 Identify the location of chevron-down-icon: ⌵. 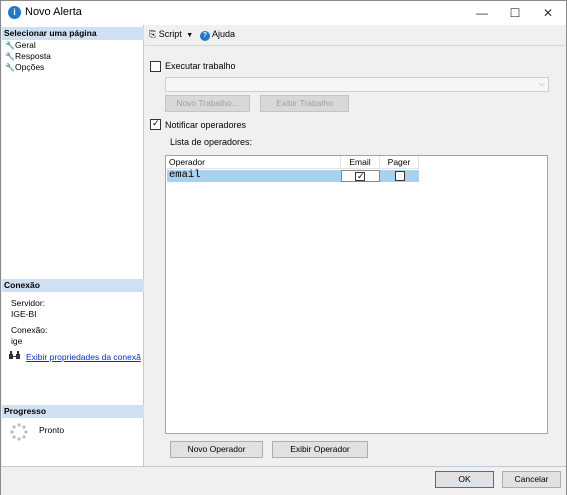
(541, 83).